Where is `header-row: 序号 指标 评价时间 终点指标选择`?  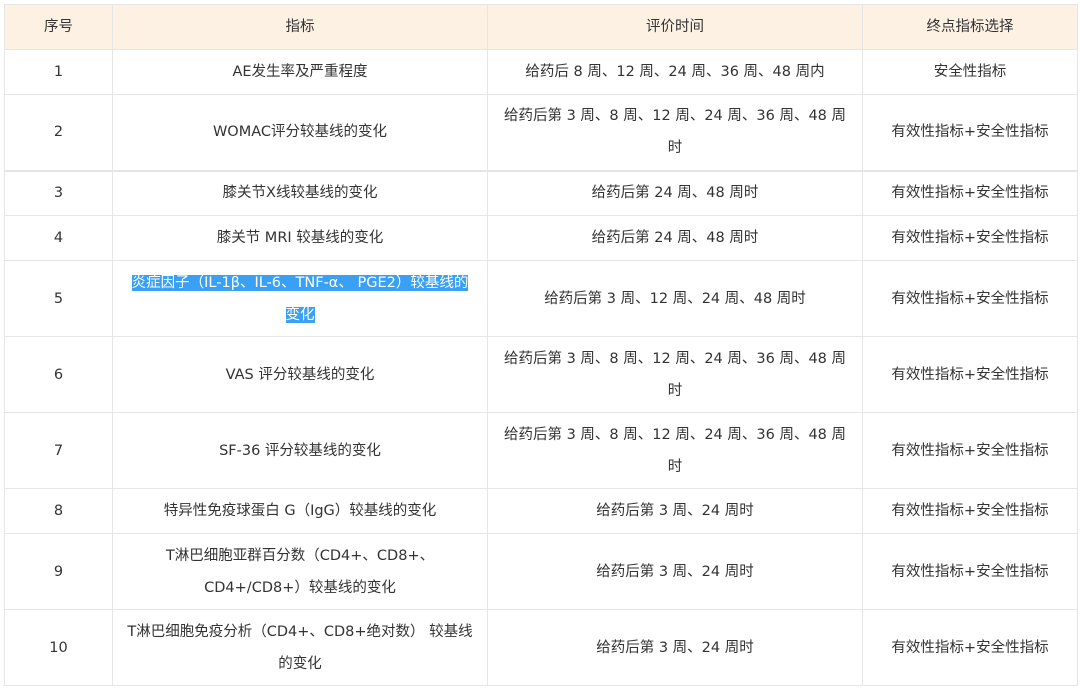 header-row: 序号 指标 评价时间 终点指标选择 is located at coordinates (541, 27).